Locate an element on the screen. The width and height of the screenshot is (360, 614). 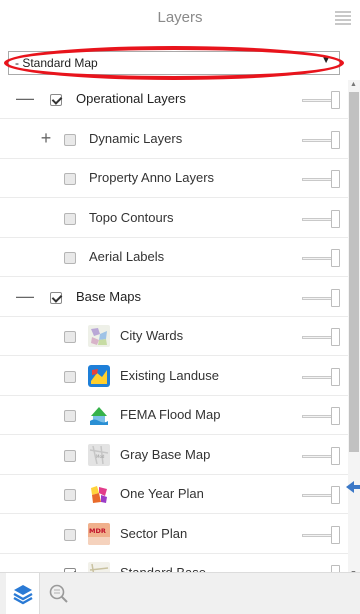
layer-row: Mod Gray Base Map is located at coordinates (174, 455).